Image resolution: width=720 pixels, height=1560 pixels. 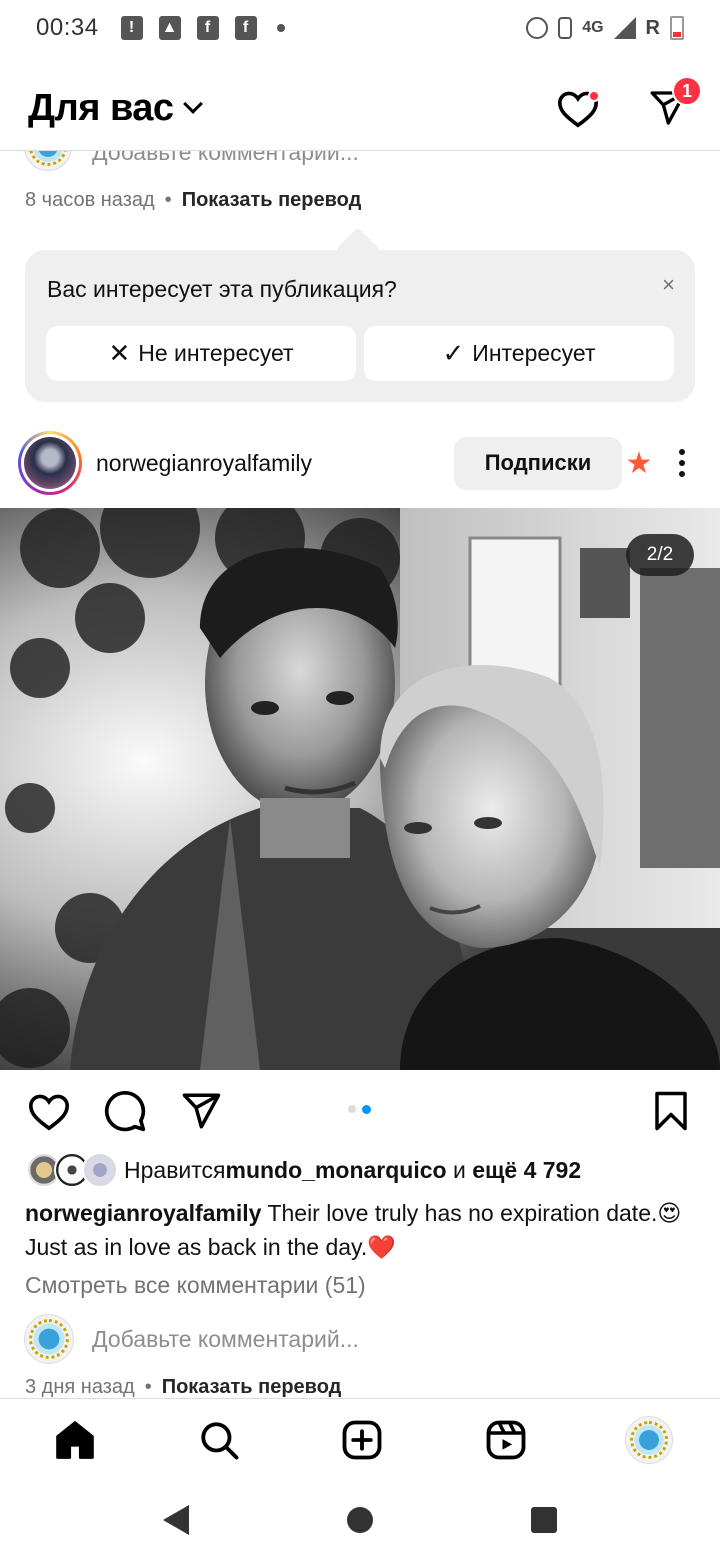 I want to click on caption-username: norwegianroyalfamily, so click(x=143, y=1213).